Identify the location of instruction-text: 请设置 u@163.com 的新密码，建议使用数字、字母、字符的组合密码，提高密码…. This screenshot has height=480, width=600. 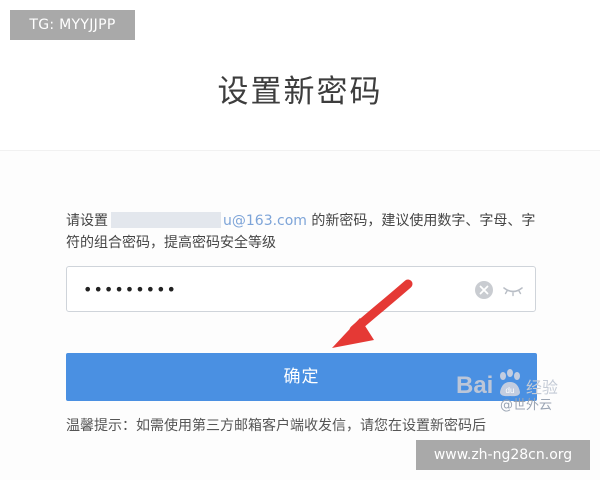
(306, 232).